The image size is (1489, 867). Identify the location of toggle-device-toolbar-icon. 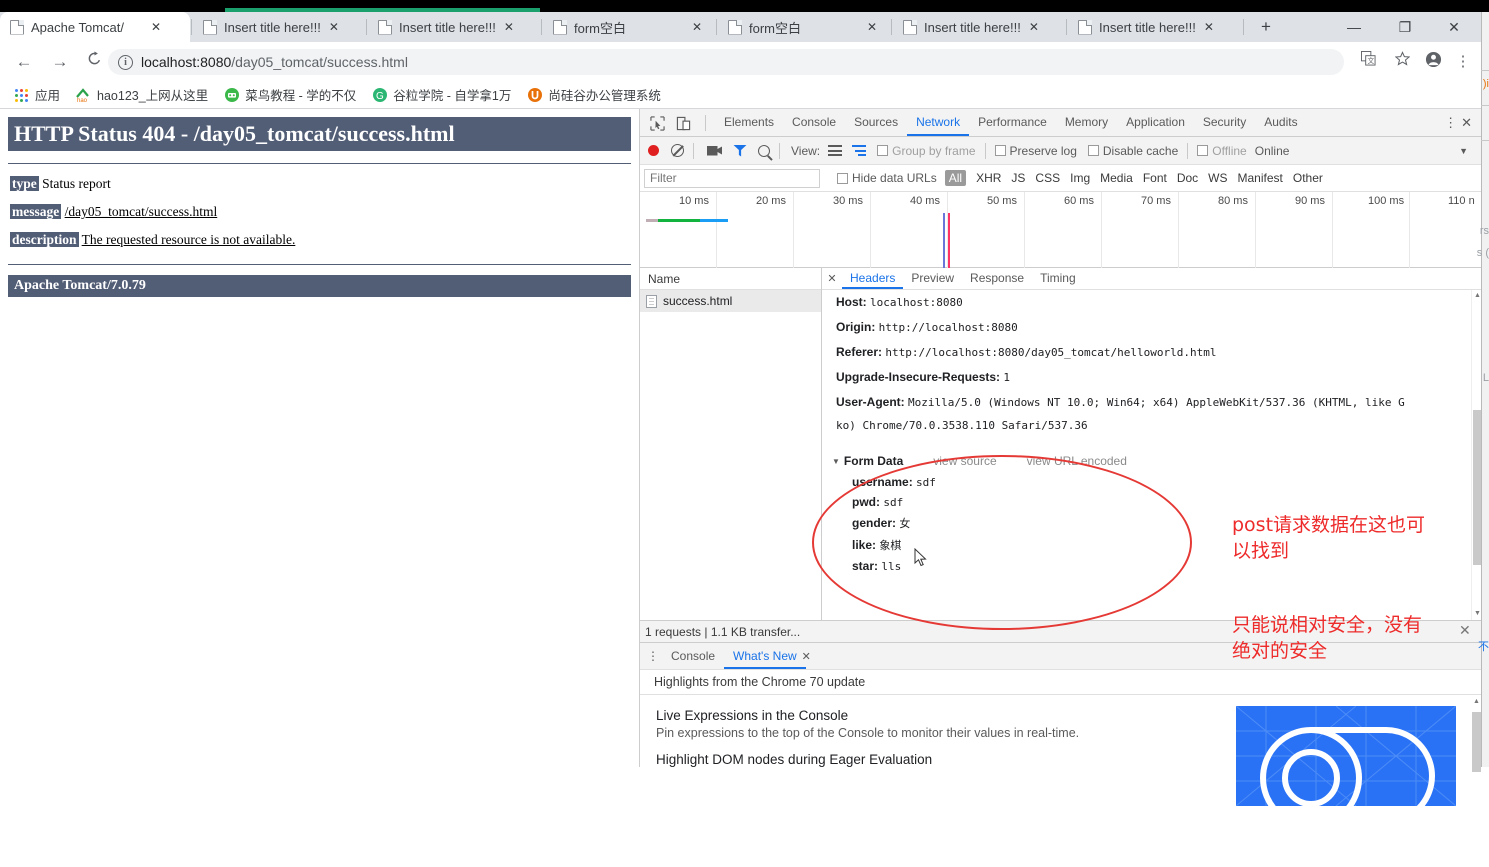
(685, 123).